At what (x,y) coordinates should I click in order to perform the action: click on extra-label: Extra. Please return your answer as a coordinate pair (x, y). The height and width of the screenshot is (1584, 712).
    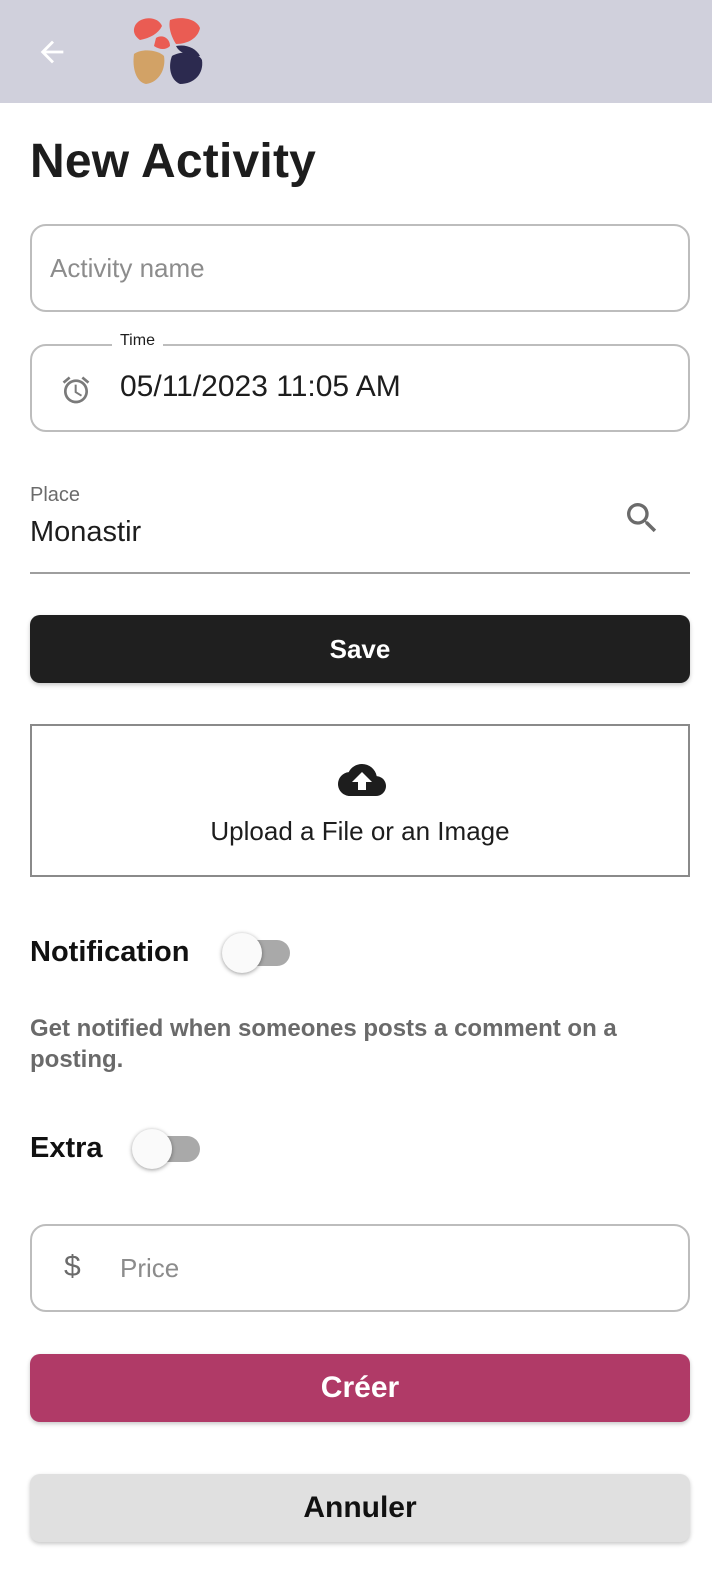
    Looking at the image, I should click on (66, 1148).